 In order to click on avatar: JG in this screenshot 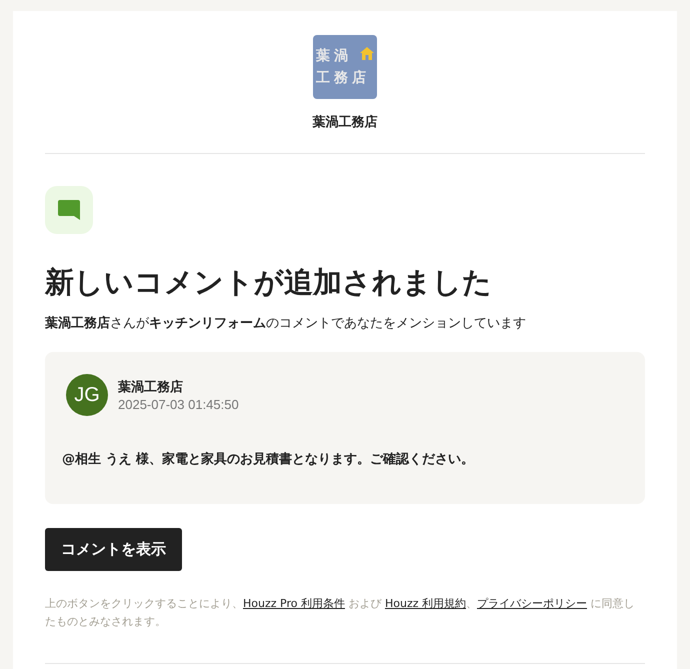, I will do `click(87, 395)`.